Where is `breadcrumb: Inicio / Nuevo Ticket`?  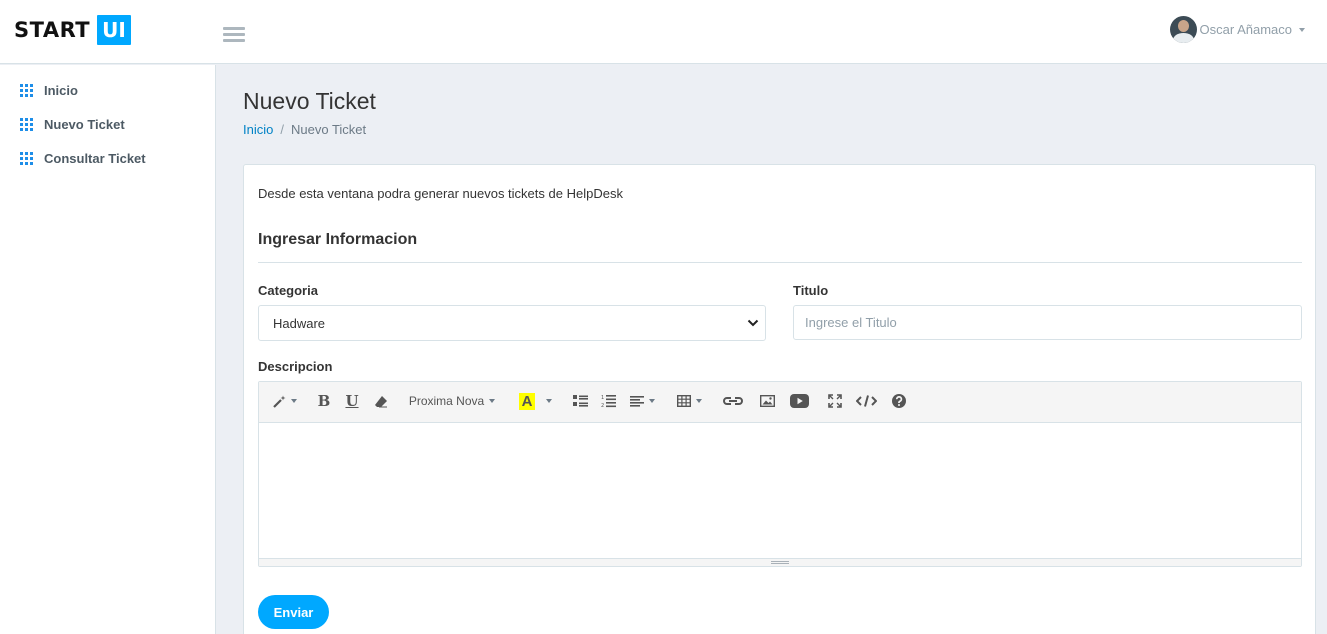
breadcrumb: Inicio / Nuevo Ticket is located at coordinates (304, 129).